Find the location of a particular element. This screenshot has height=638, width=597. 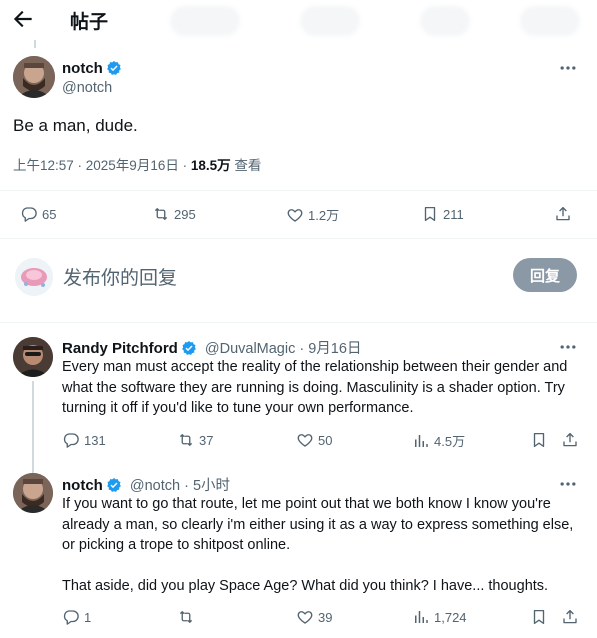

reply-action: 131 is located at coordinates (84, 440).